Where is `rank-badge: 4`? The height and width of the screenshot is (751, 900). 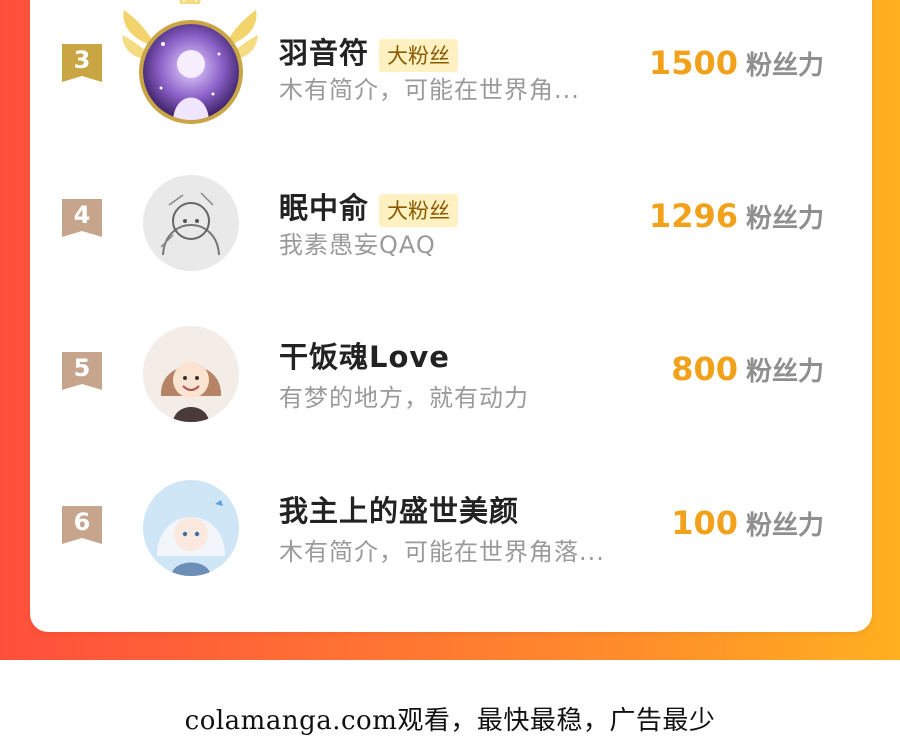
rank-badge: 4 is located at coordinates (82, 219).